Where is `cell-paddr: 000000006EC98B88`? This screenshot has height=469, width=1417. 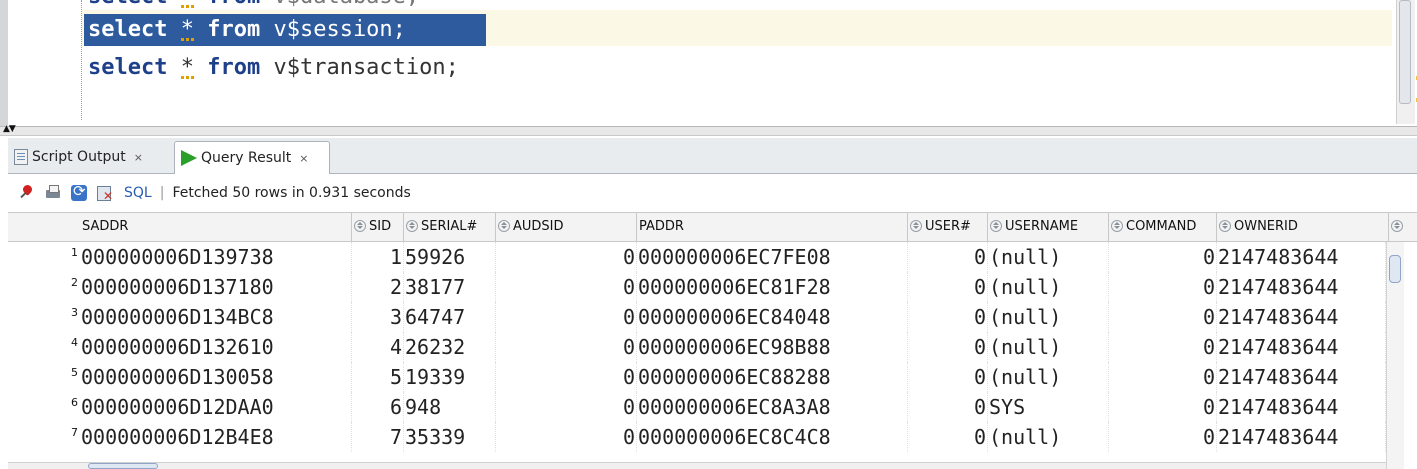 cell-paddr: 000000006EC98B88 is located at coordinates (772, 347).